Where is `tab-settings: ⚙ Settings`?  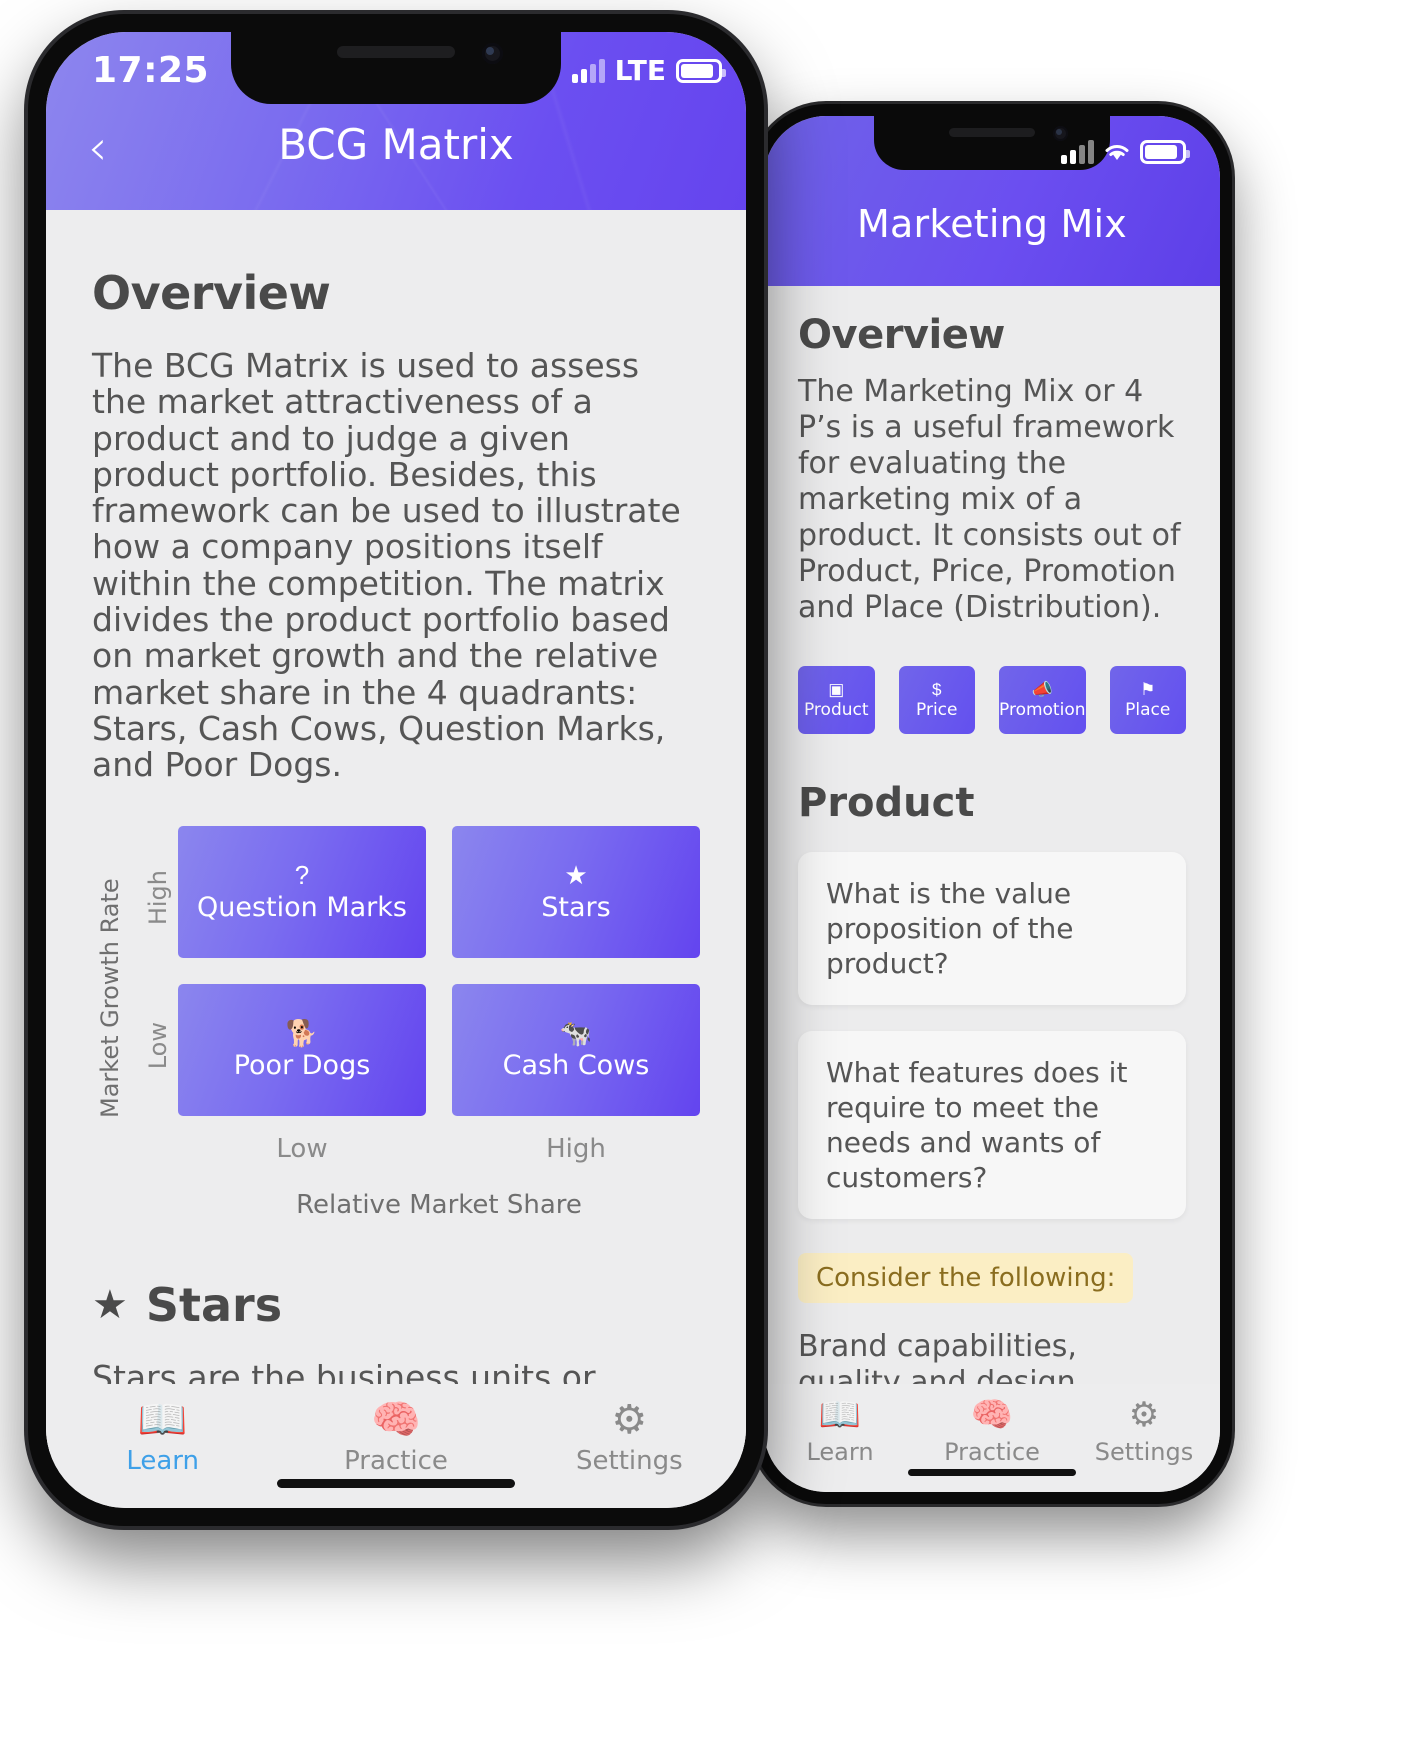 tab-settings: ⚙ Settings is located at coordinates (629, 1438).